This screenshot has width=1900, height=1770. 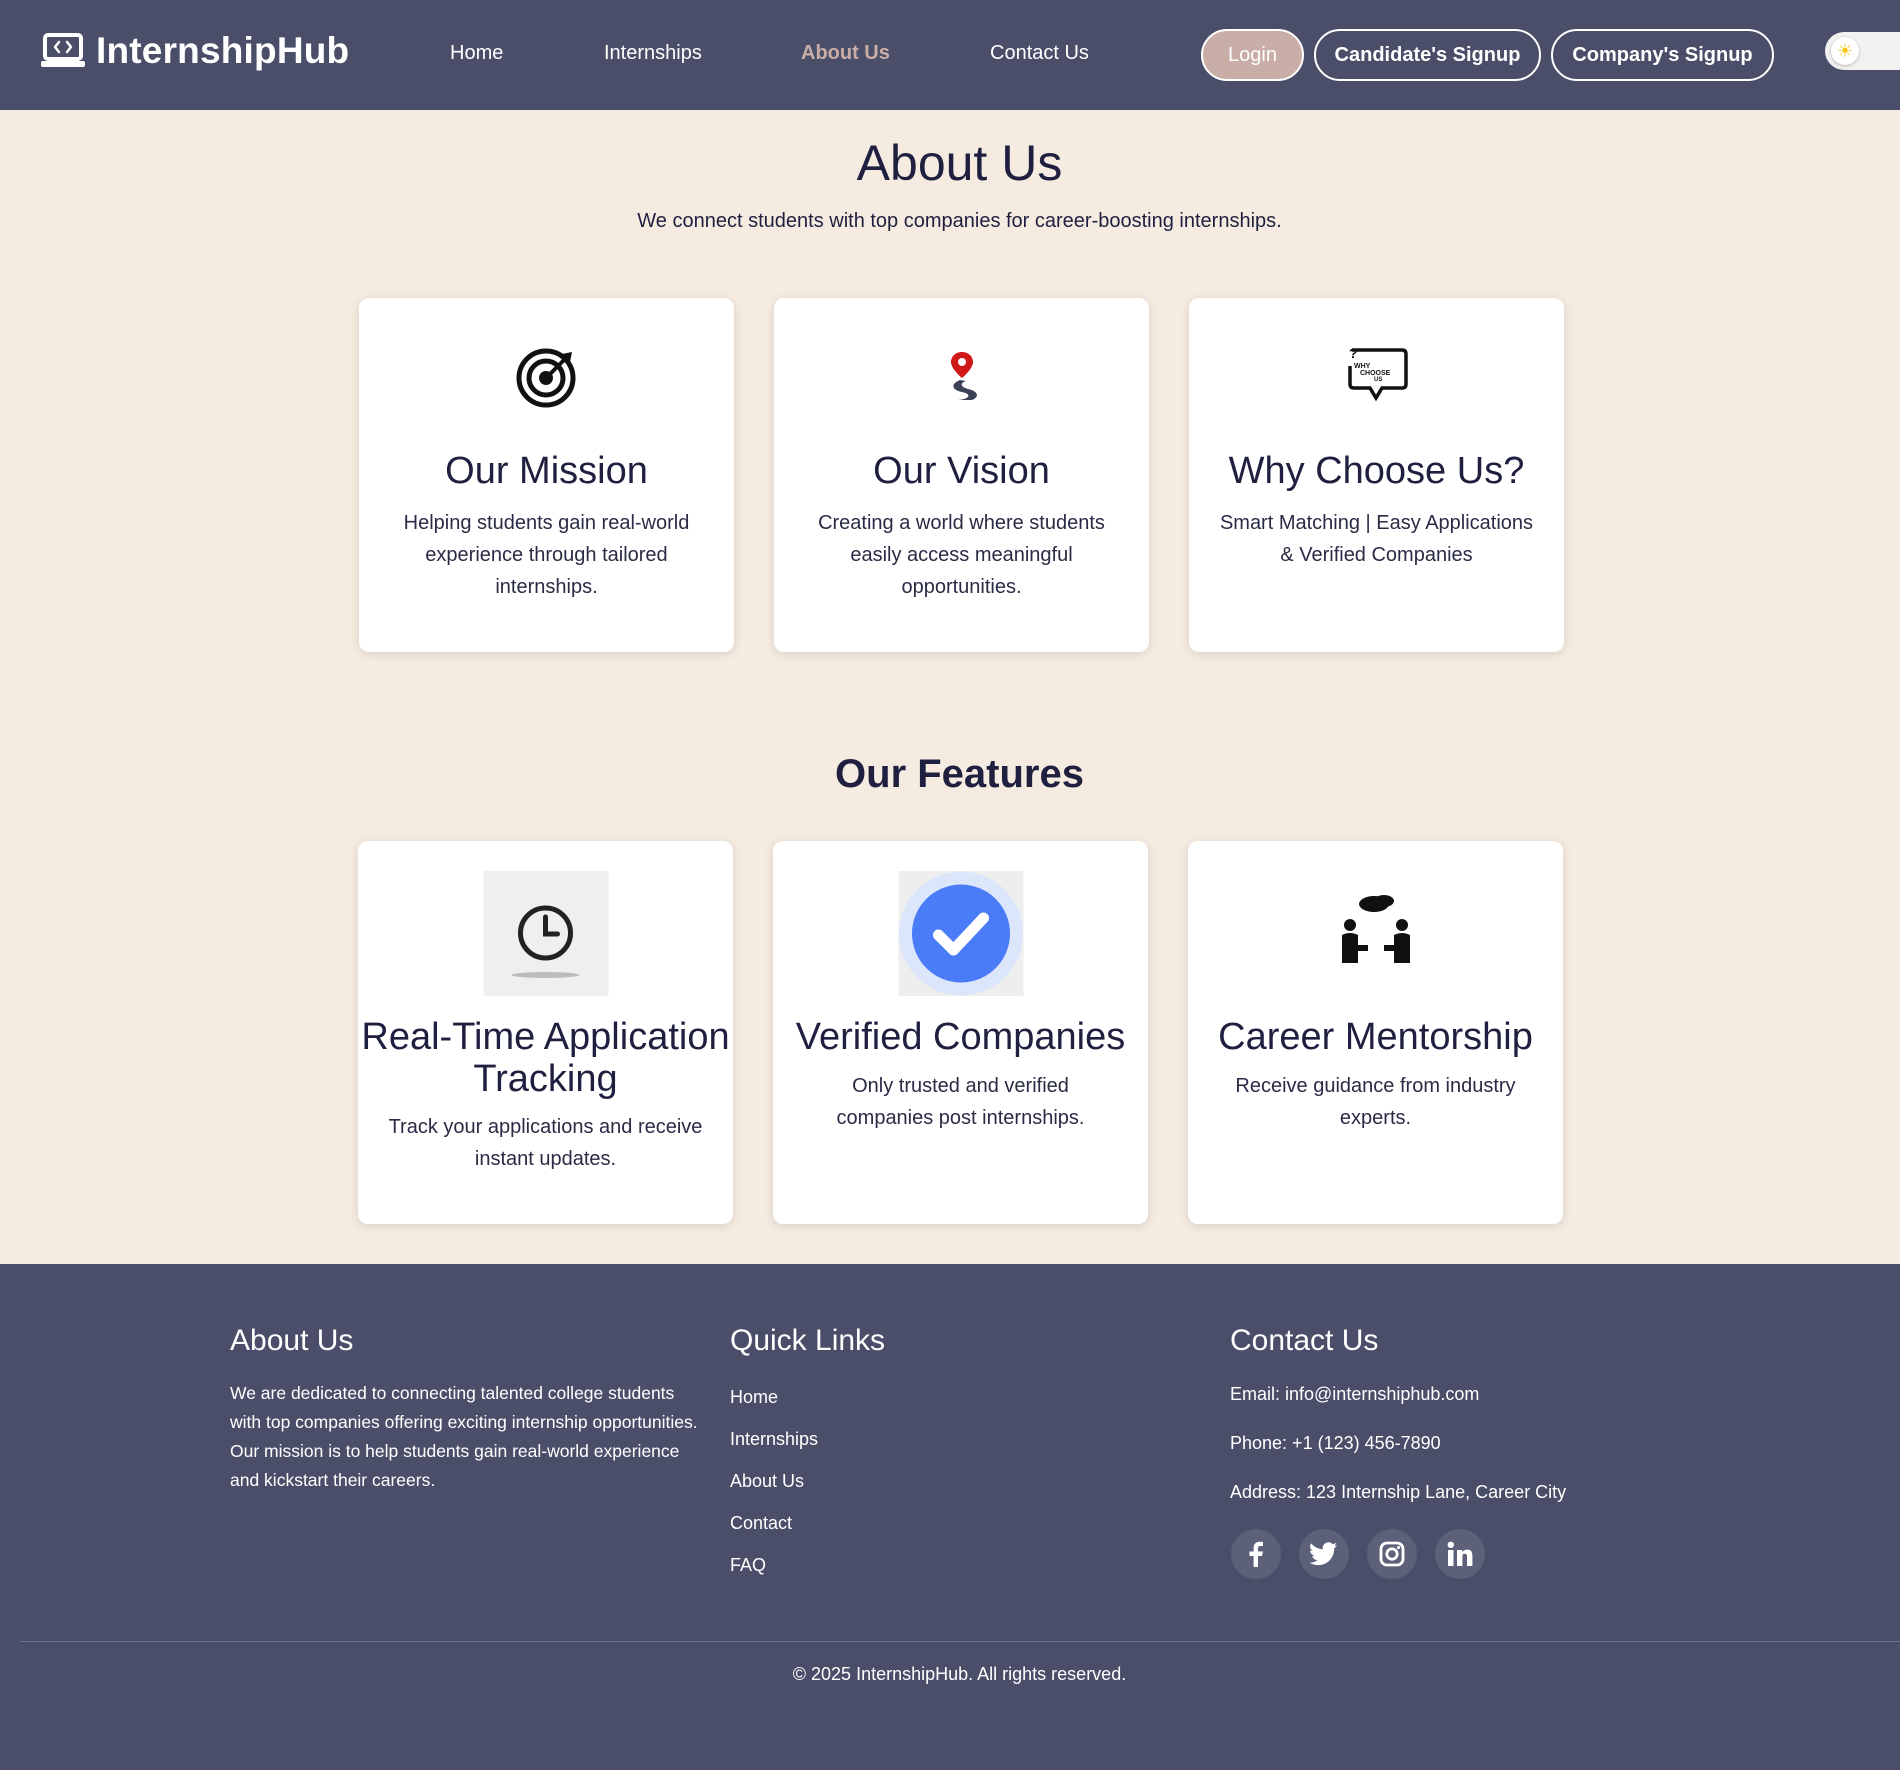 I want to click on why-choose-us-icon: ? WHY CHOOSE US, so click(x=1377, y=373).